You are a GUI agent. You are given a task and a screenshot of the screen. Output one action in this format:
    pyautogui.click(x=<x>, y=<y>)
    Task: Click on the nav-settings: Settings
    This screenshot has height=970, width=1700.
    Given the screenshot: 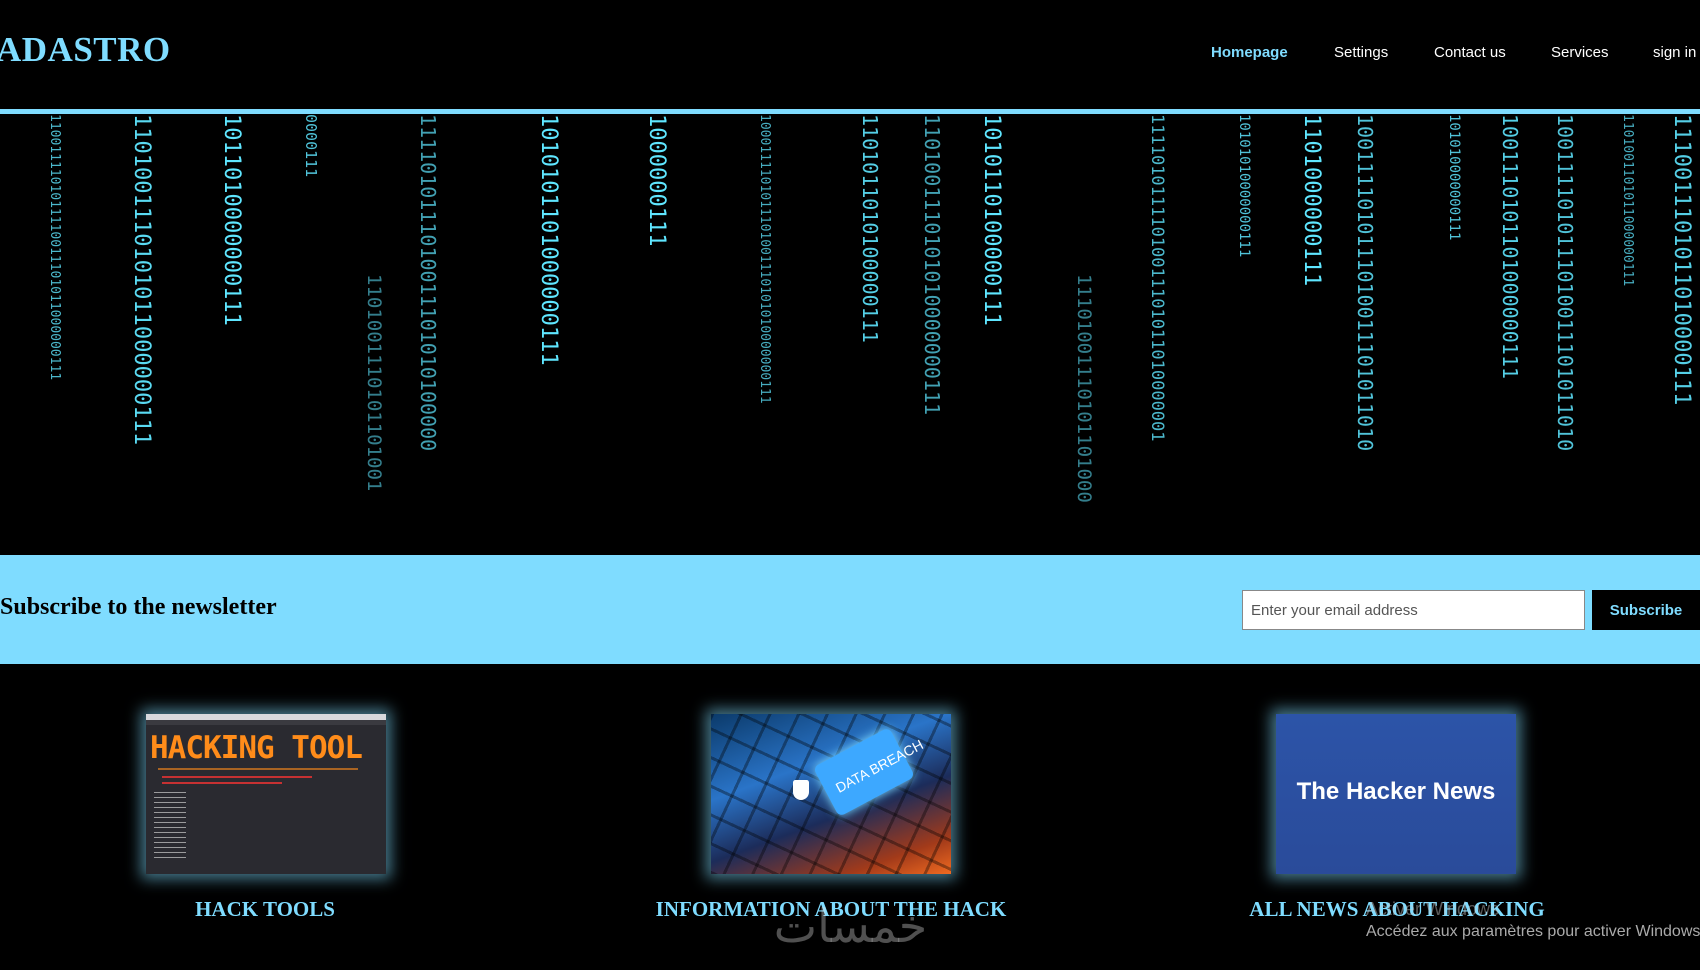 What is the action you would take?
    pyautogui.click(x=1361, y=52)
    